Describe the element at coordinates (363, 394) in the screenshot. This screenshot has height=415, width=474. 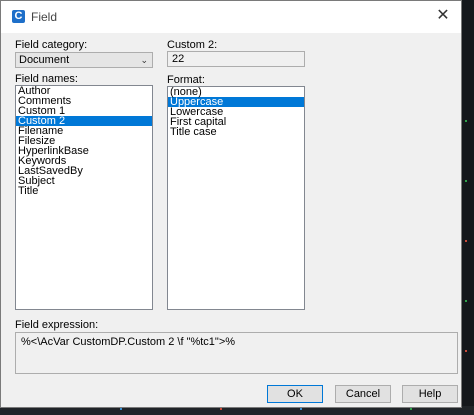
I see `cancel-button: Cancel` at that location.